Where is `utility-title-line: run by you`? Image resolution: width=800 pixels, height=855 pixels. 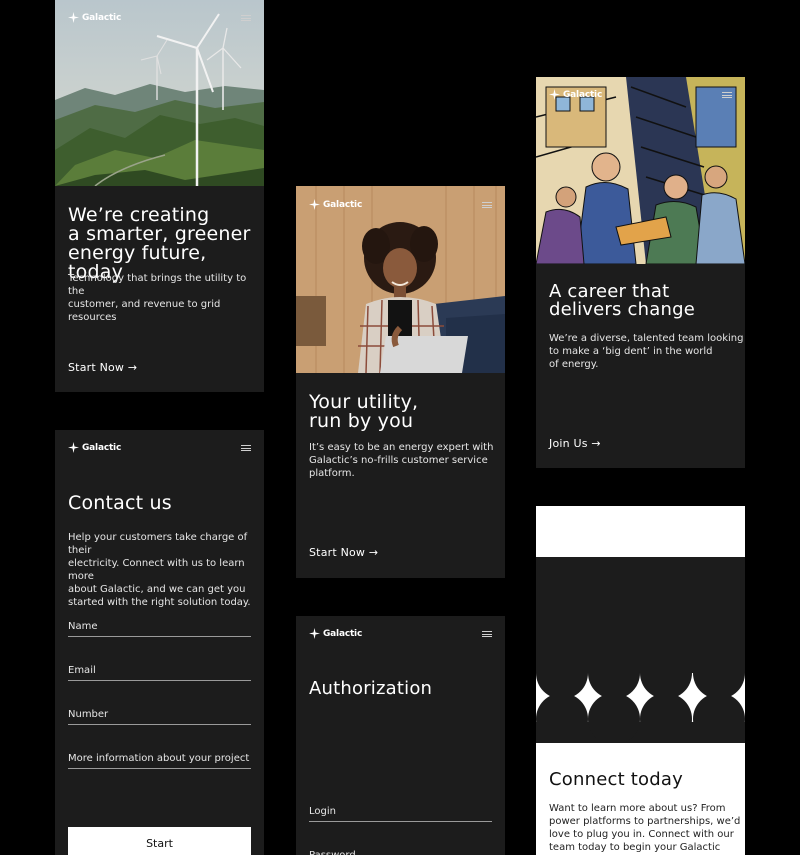
utility-title-line: run by you is located at coordinates (361, 421).